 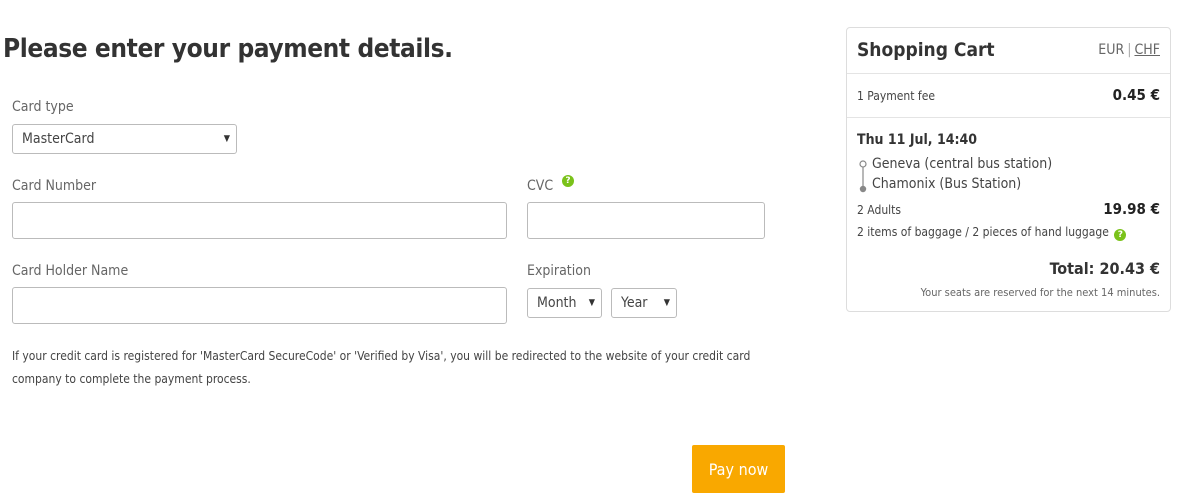 I want to click on currency-switcher: EUR | CHF, so click(x=1129, y=50).